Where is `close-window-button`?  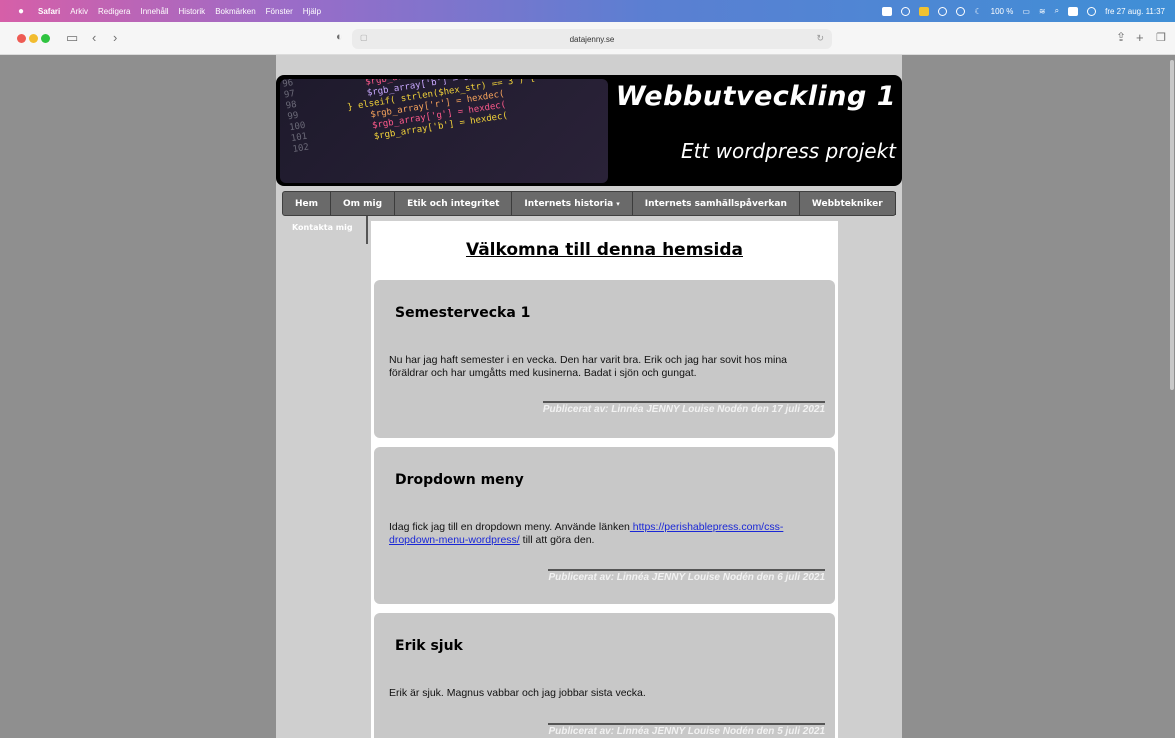 close-window-button is located at coordinates (21, 38).